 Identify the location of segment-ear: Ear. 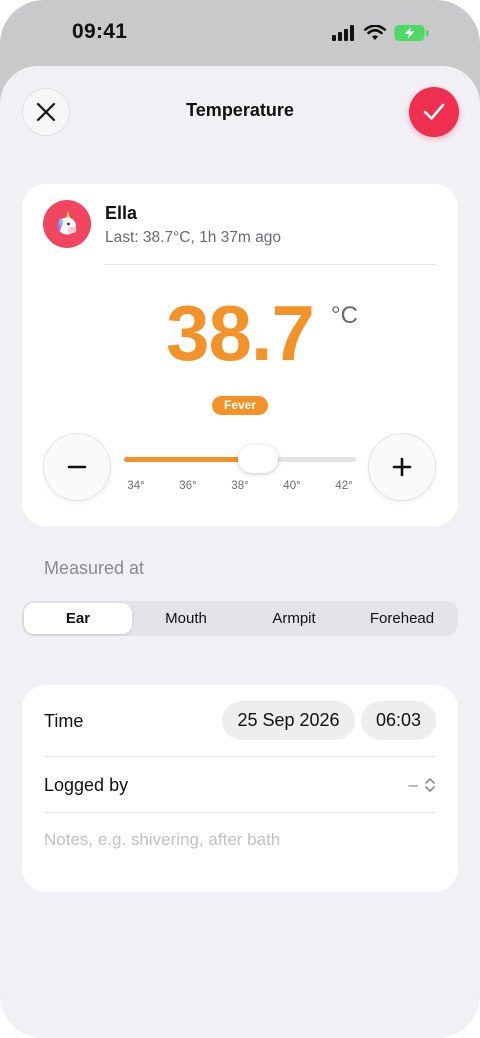
(78, 618).